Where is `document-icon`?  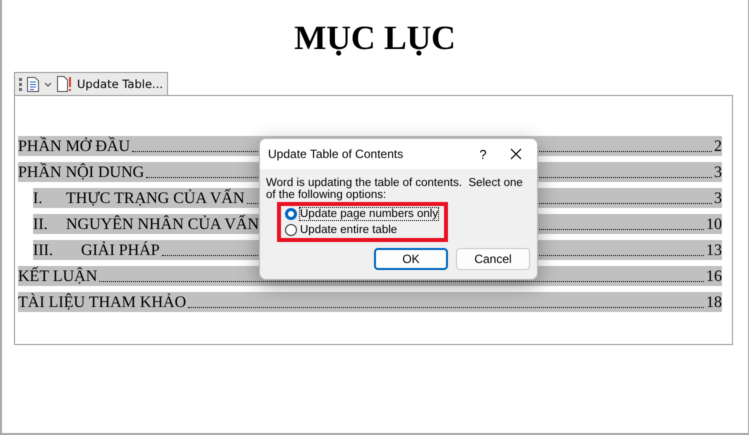
document-icon is located at coordinates (33, 84).